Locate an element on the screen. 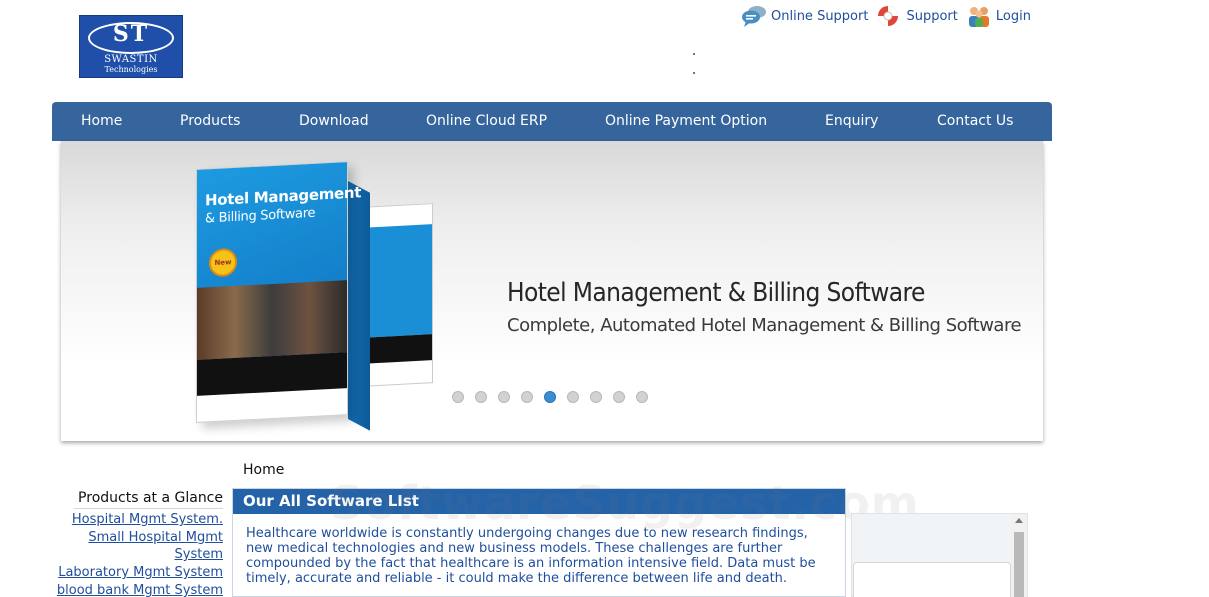 The image size is (1209, 597). top-links: Online Support Support Login is located at coordinates (886, 16).